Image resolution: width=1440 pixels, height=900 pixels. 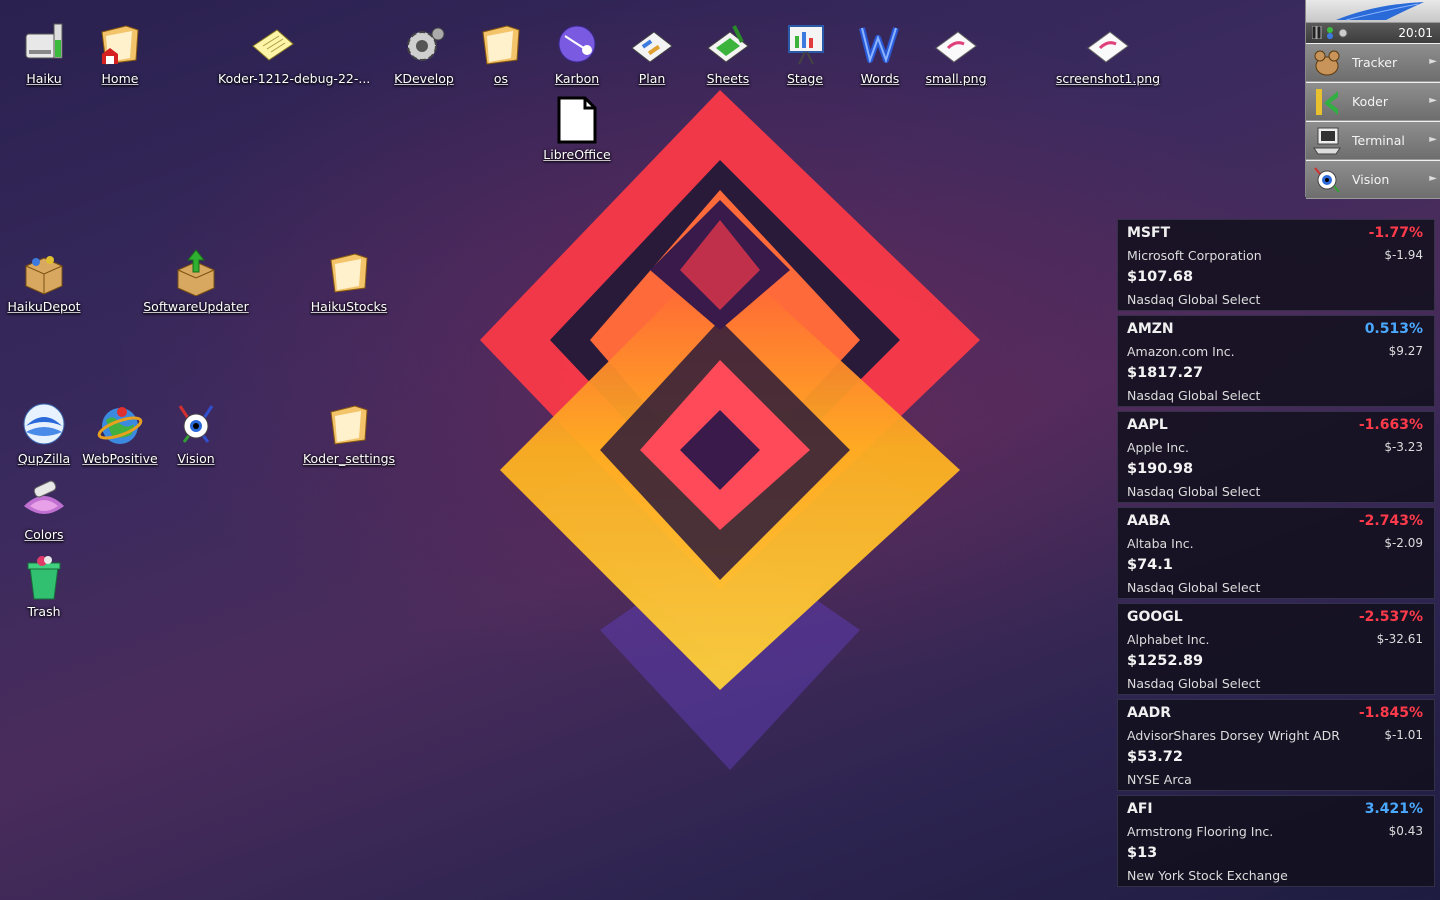 I want to click on deskbar-item-vision: Vision ►, so click(x=1373, y=179).